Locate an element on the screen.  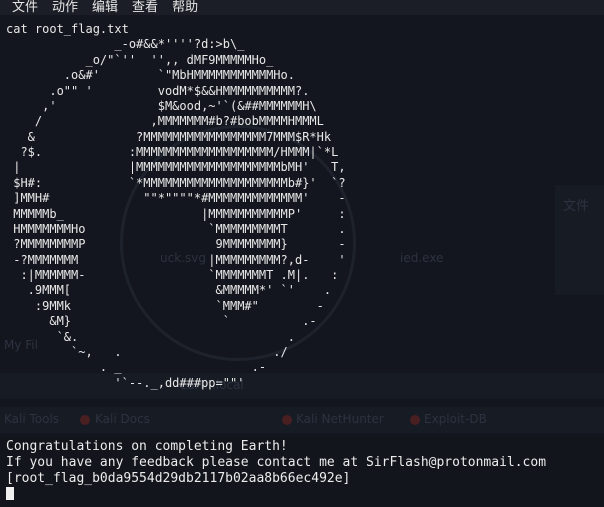
ascii-art-line: MMMMMb_ |MMMMMMMMMMMP' : is located at coordinates (176, 213).